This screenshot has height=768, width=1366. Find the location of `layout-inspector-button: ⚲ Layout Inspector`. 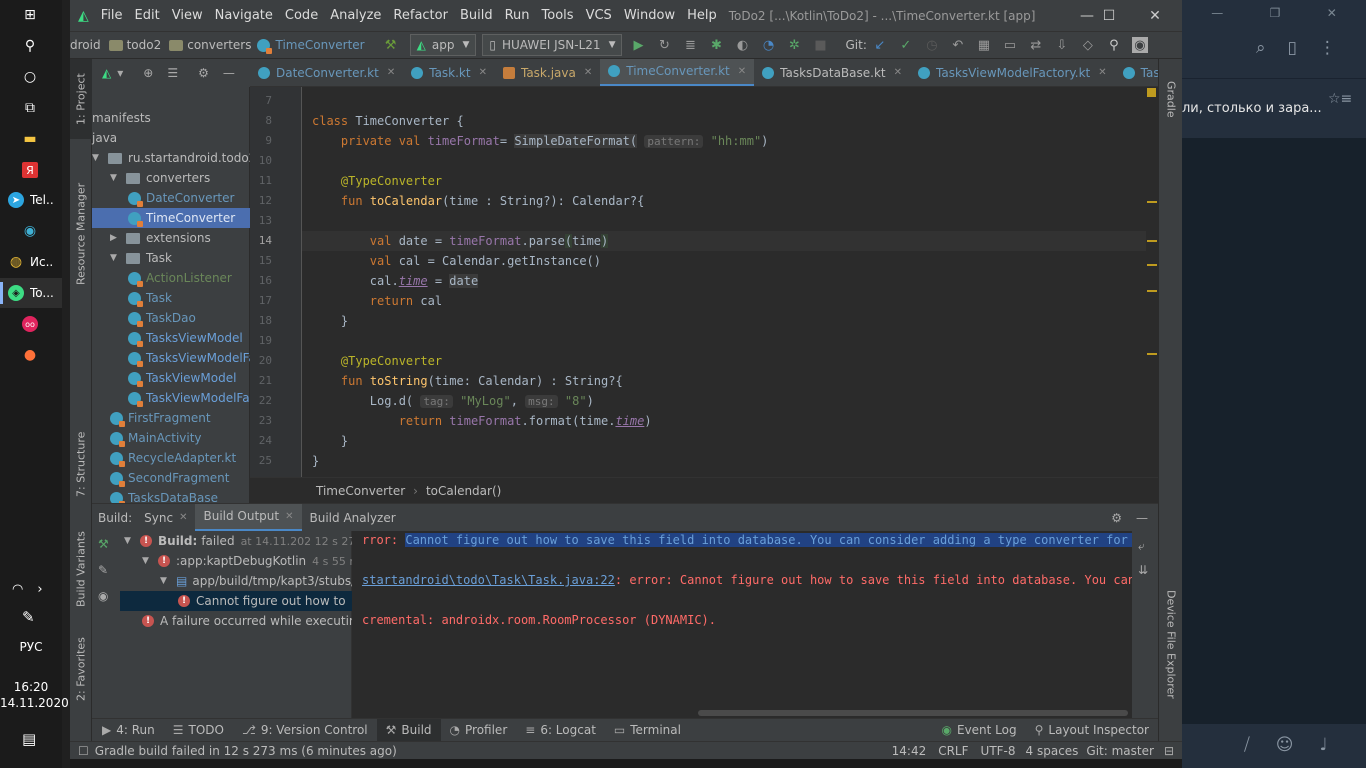

layout-inspector-button: ⚲ Layout Inspector is located at coordinates (1092, 730).